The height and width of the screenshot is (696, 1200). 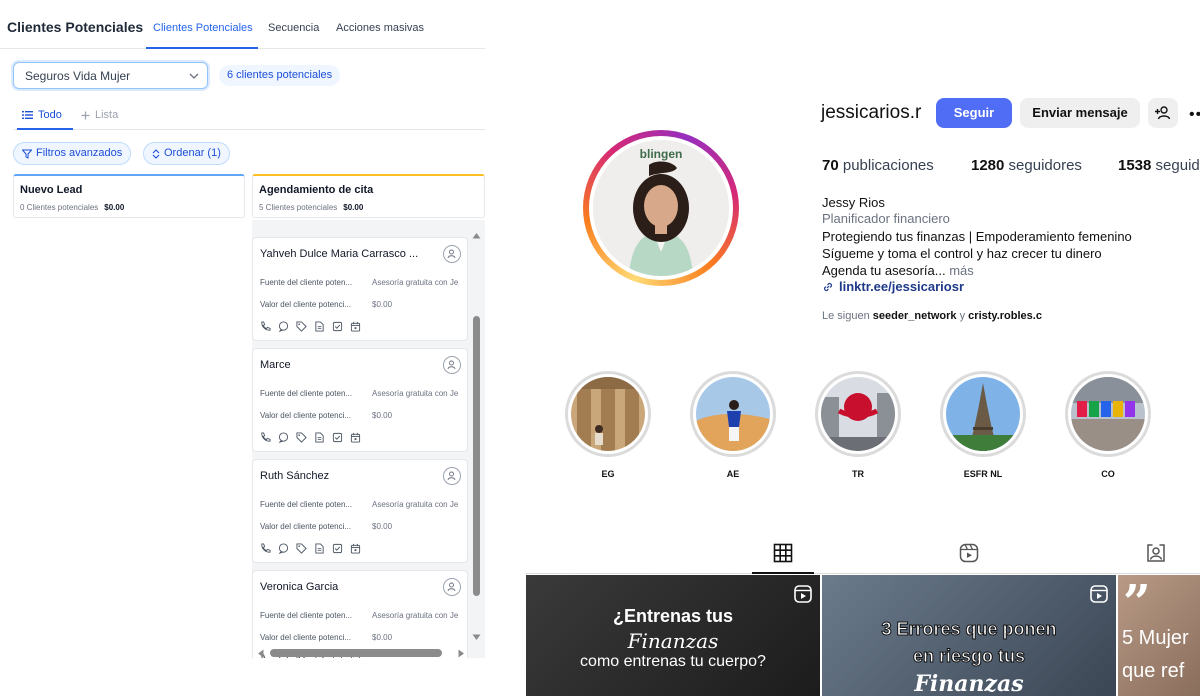 What do you see at coordinates (783, 553) in the screenshot?
I see `grid-icon` at bounding box center [783, 553].